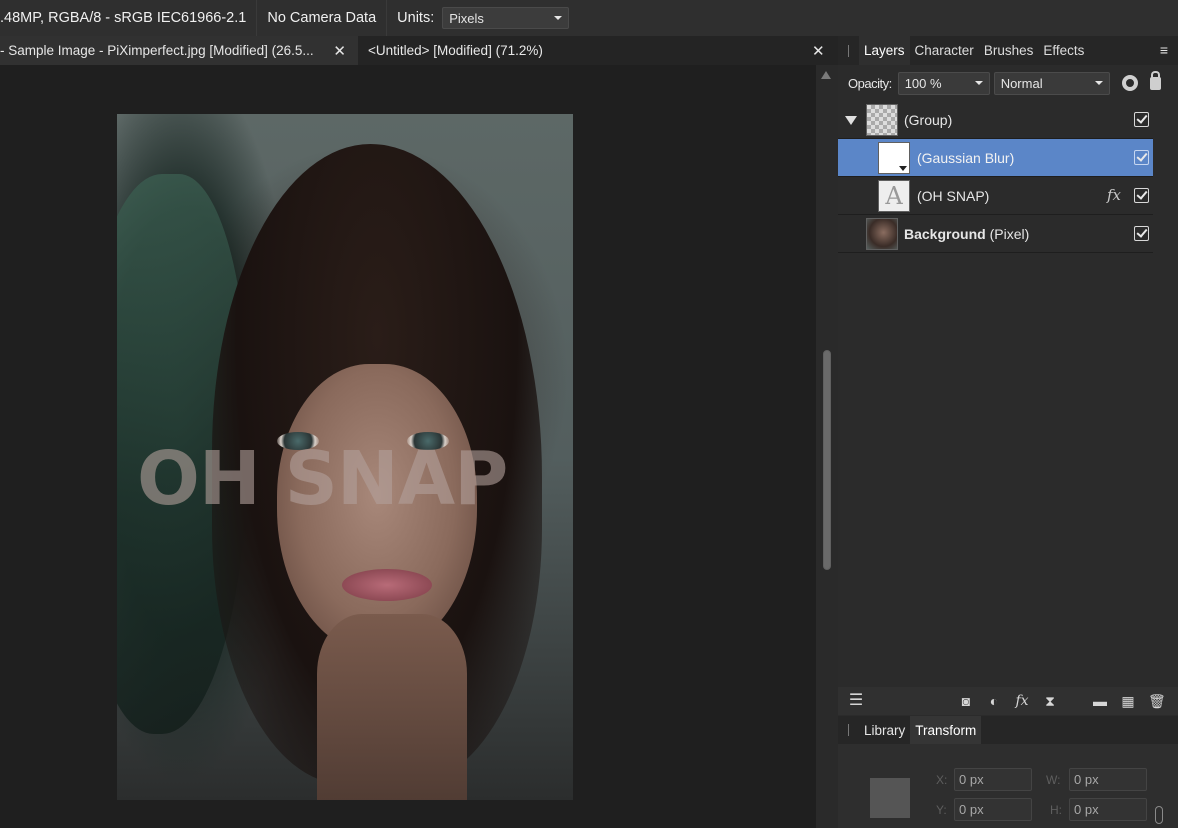 Image resolution: width=1178 pixels, height=828 pixels. Describe the element at coordinates (1159, 815) in the screenshot. I see `link-icon` at that location.